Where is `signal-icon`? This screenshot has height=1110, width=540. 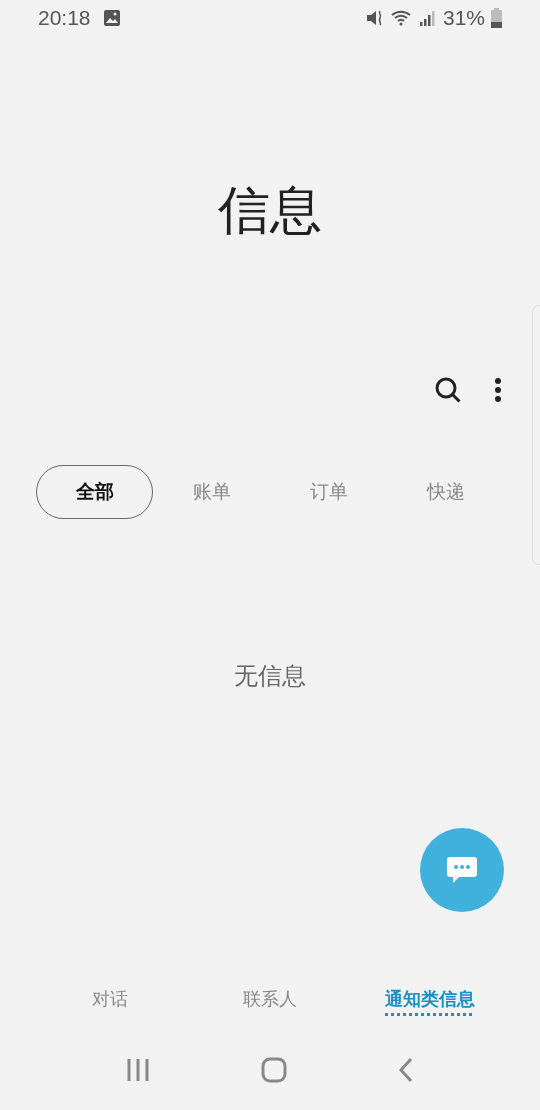
signal-icon is located at coordinates (427, 18).